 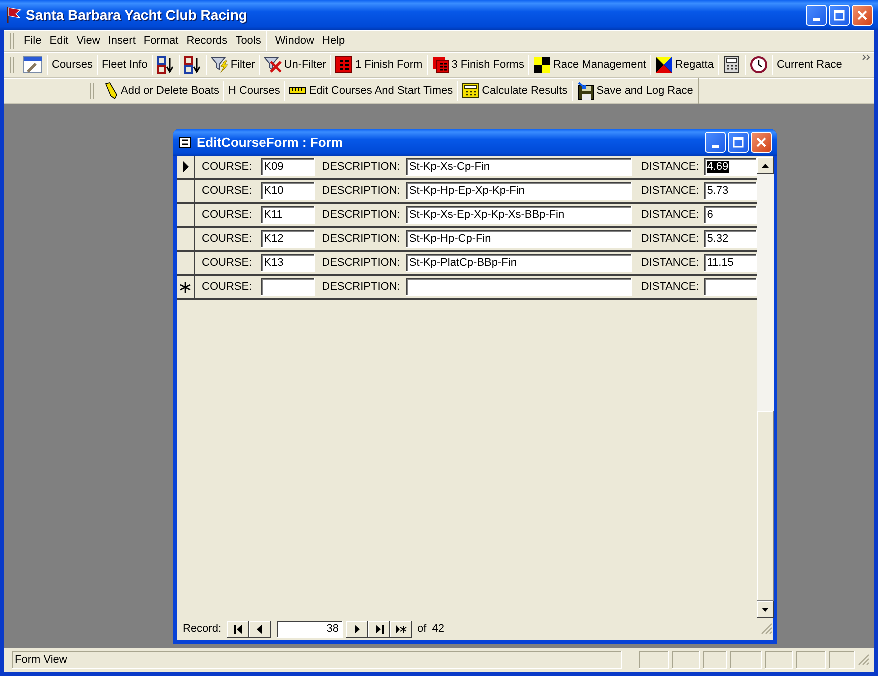 I want to click on description-field: St-Kp-Hp-Ep-Xp-Kp-Fin, so click(x=519, y=191).